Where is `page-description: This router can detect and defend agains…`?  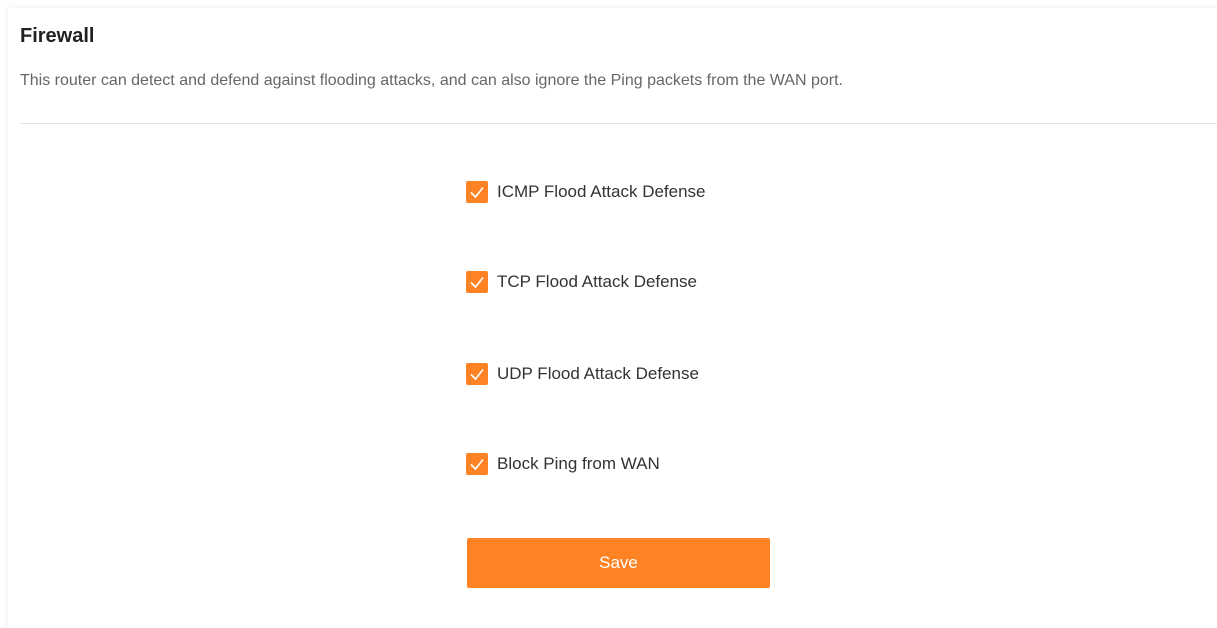
page-description: This router can detect and defend agains… is located at coordinates (431, 80).